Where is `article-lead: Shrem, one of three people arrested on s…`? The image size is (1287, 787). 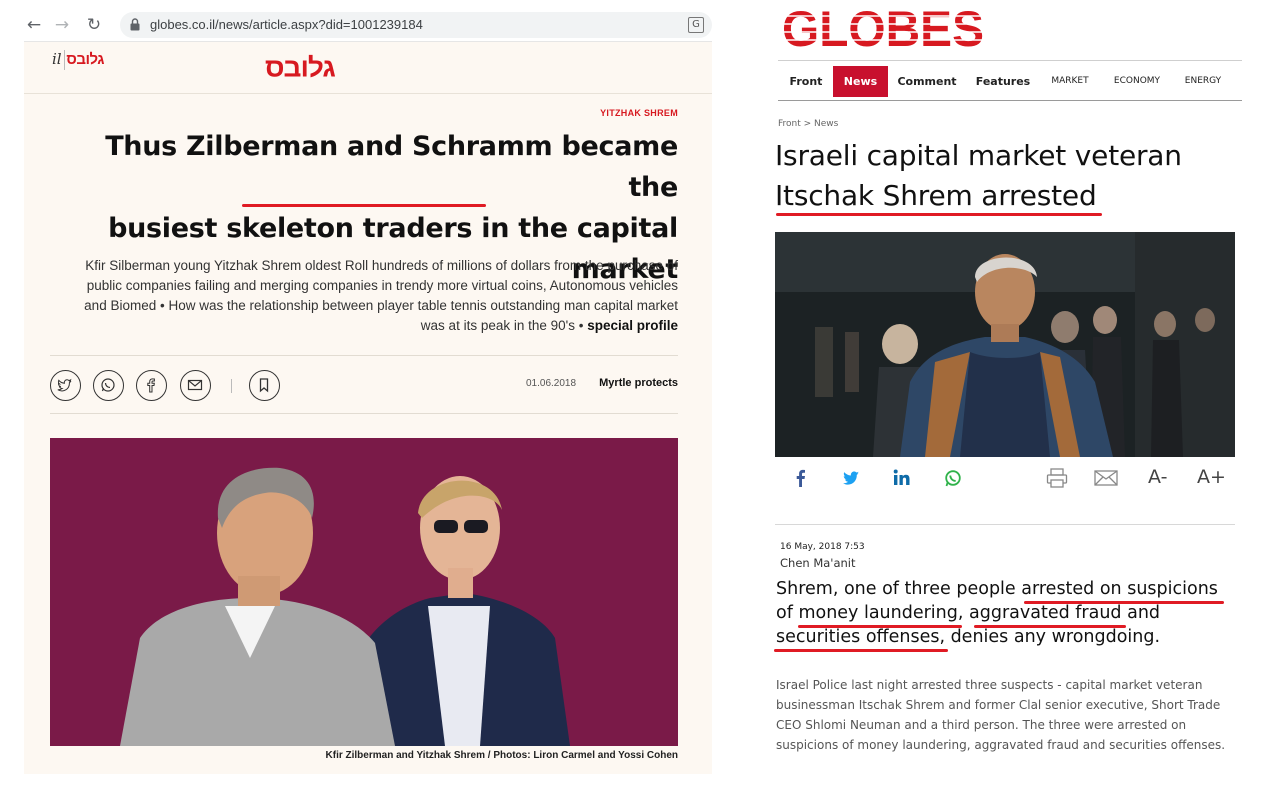
article-lead: Shrem, one of three people arrested on s… is located at coordinates (1011, 613).